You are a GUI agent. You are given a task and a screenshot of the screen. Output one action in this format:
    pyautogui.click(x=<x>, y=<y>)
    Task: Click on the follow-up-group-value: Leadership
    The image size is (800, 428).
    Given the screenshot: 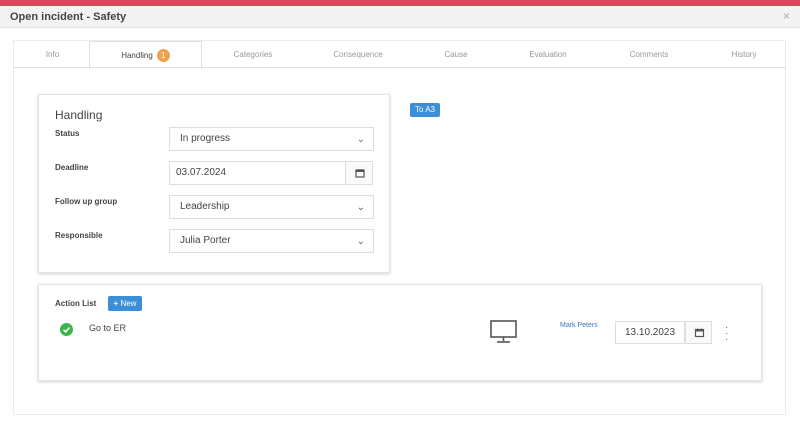 What is the action you would take?
    pyautogui.click(x=205, y=206)
    